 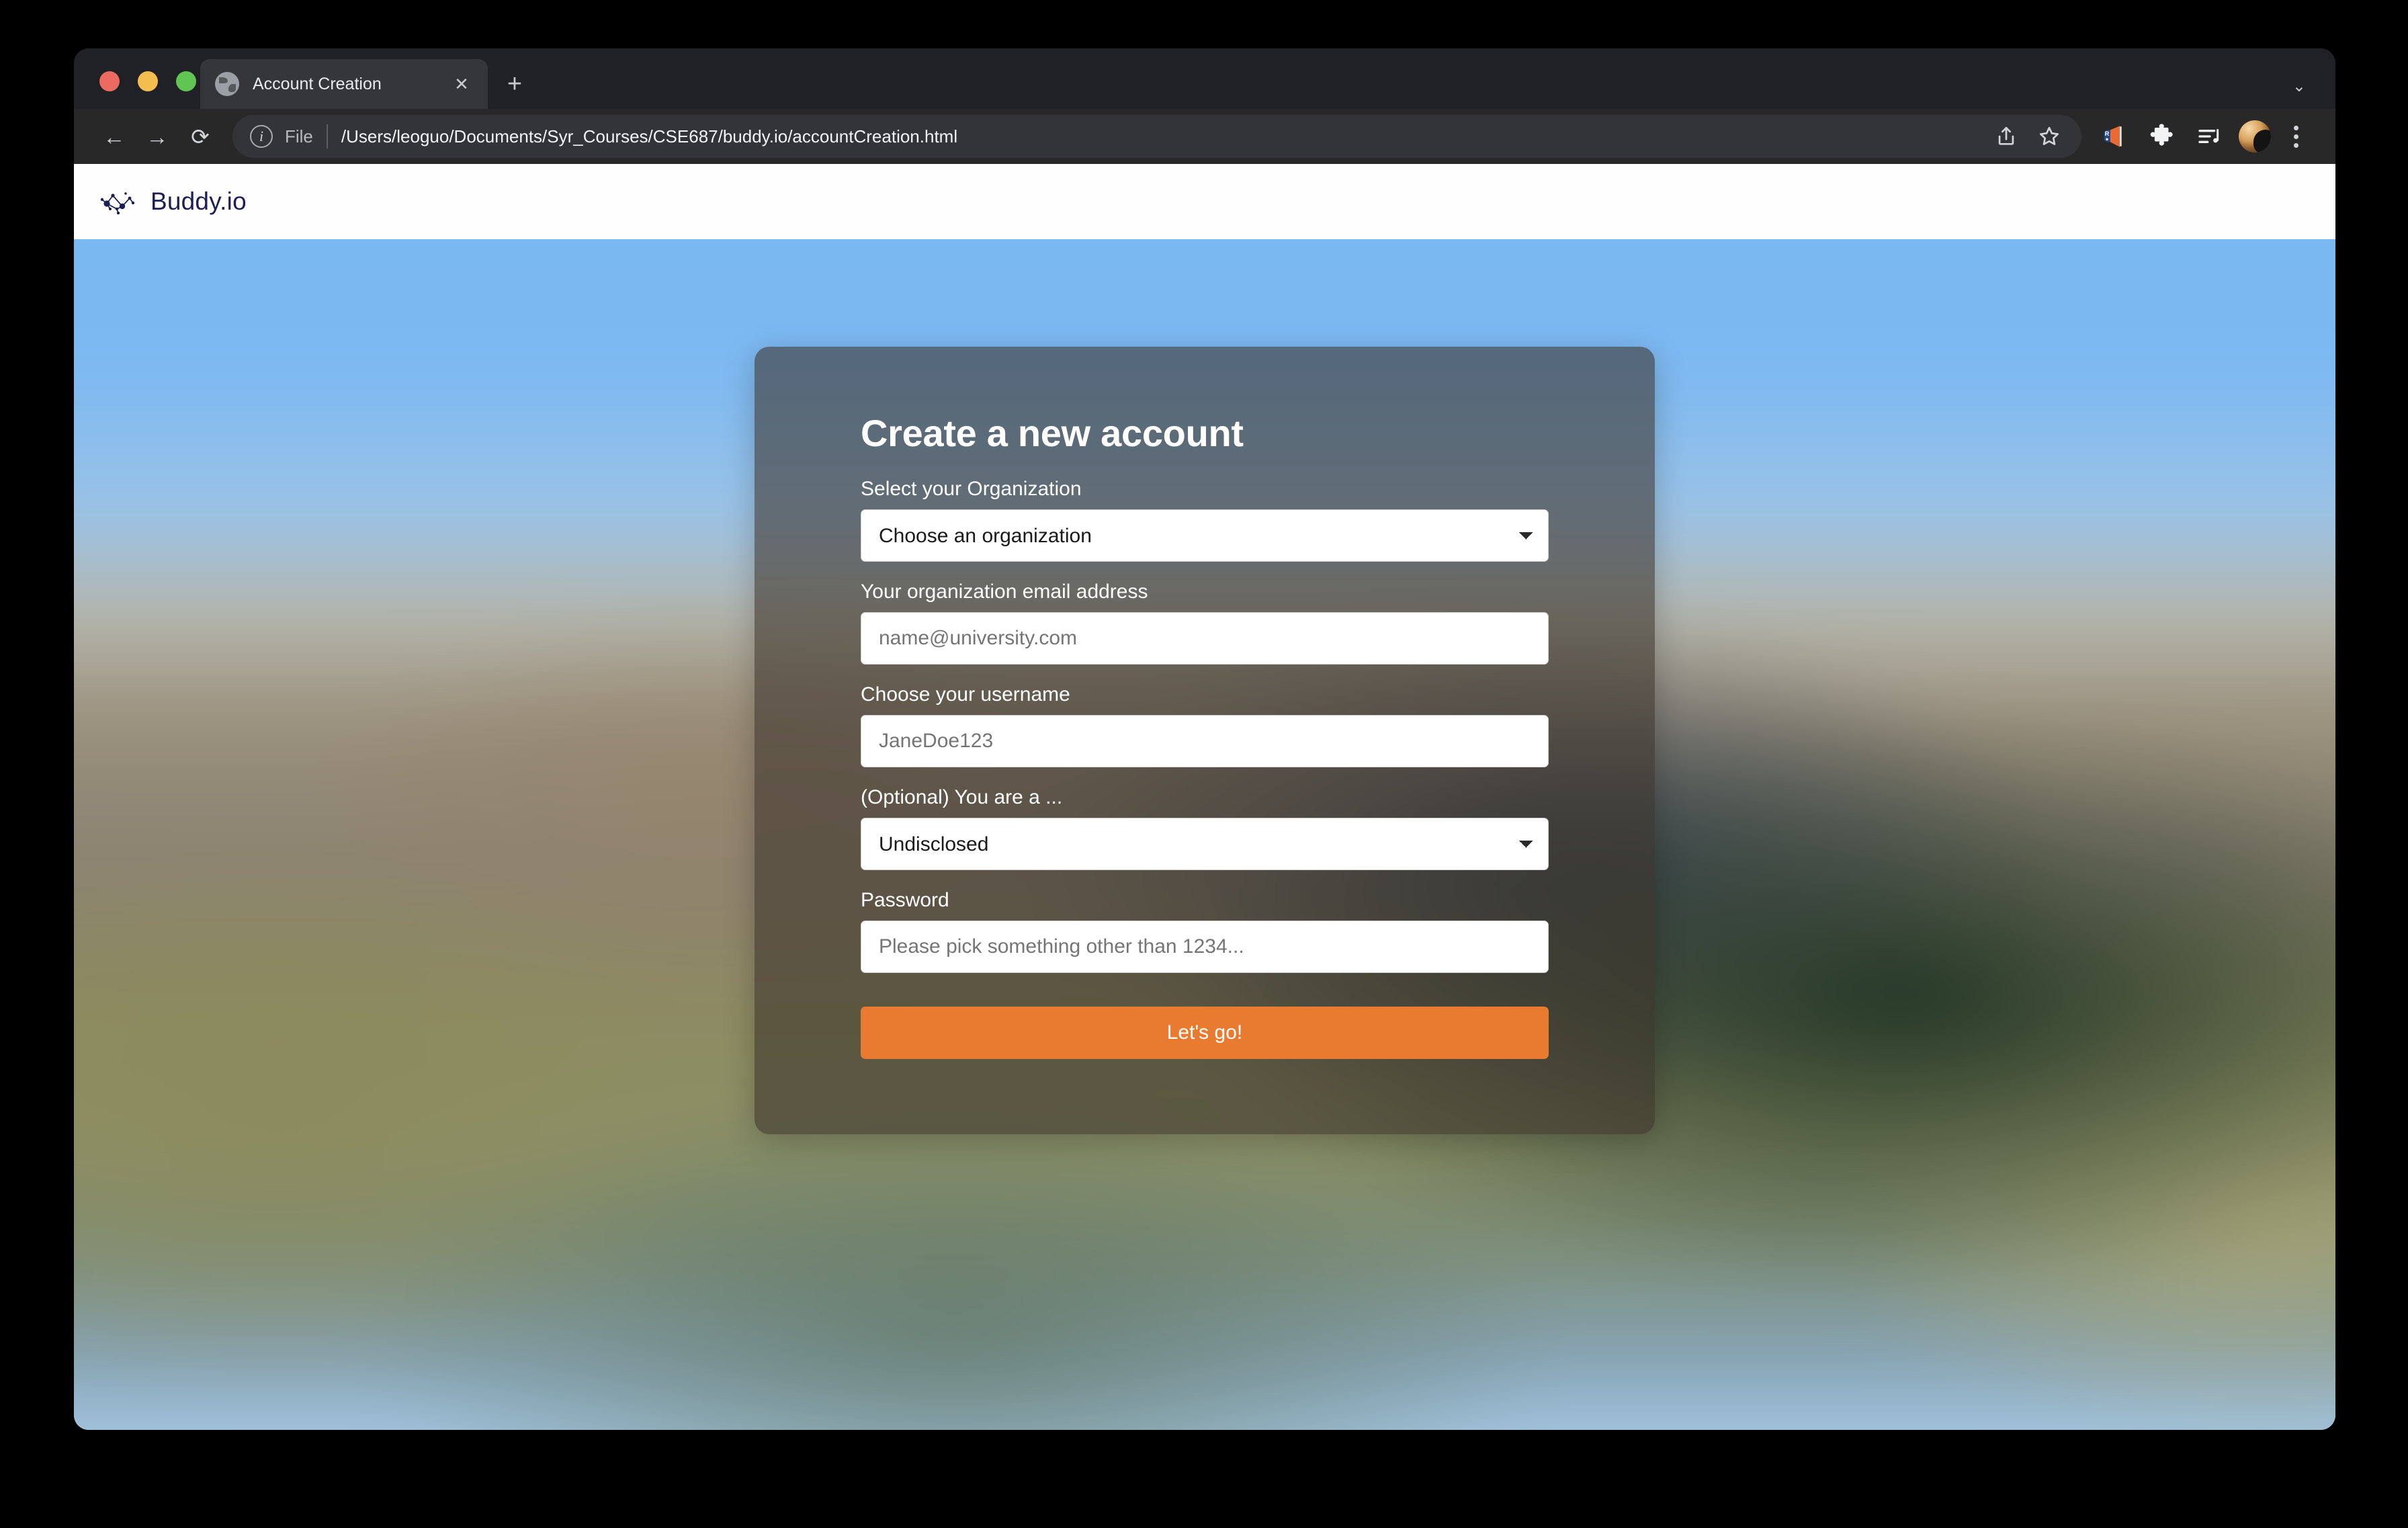 I want to click on info-icon: i, so click(x=261, y=136).